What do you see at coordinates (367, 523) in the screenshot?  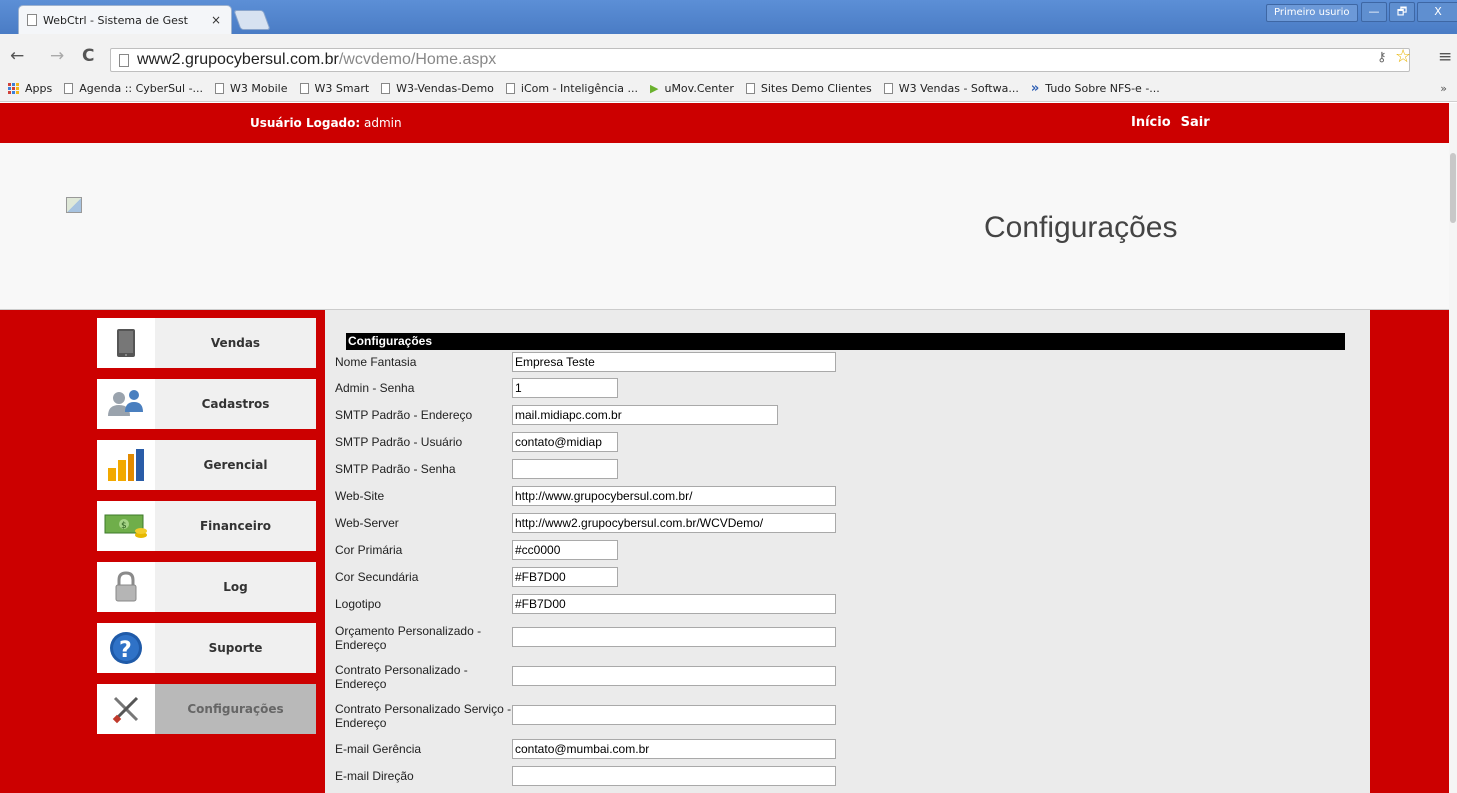 I see `field-label: Web-Server` at bounding box center [367, 523].